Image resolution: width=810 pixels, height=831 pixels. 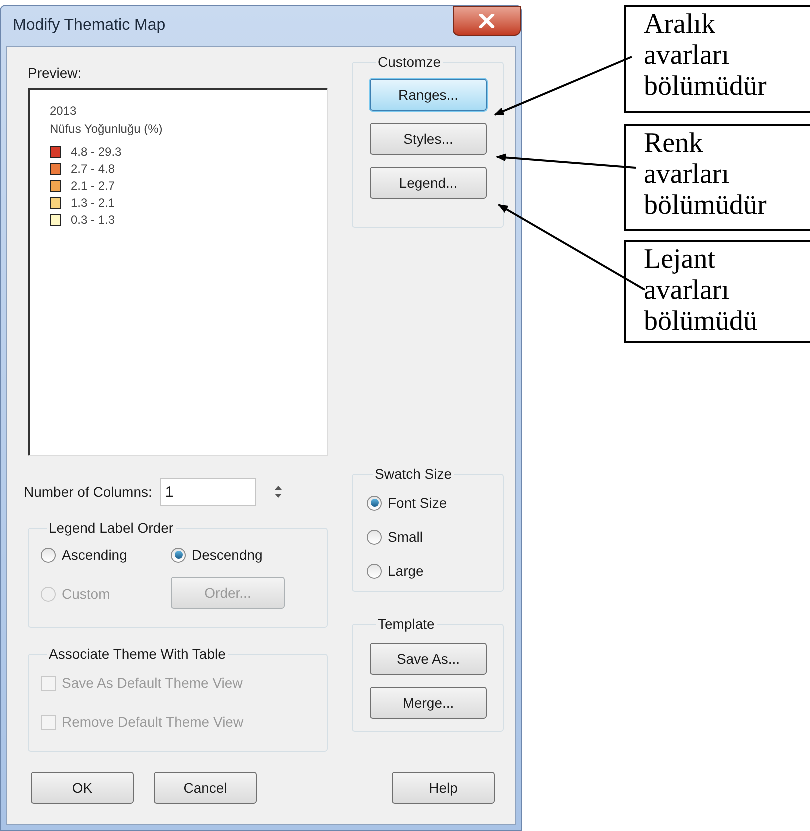 I want to click on callout-text: Lejant avarları bölümüdü, so click(x=701, y=290).